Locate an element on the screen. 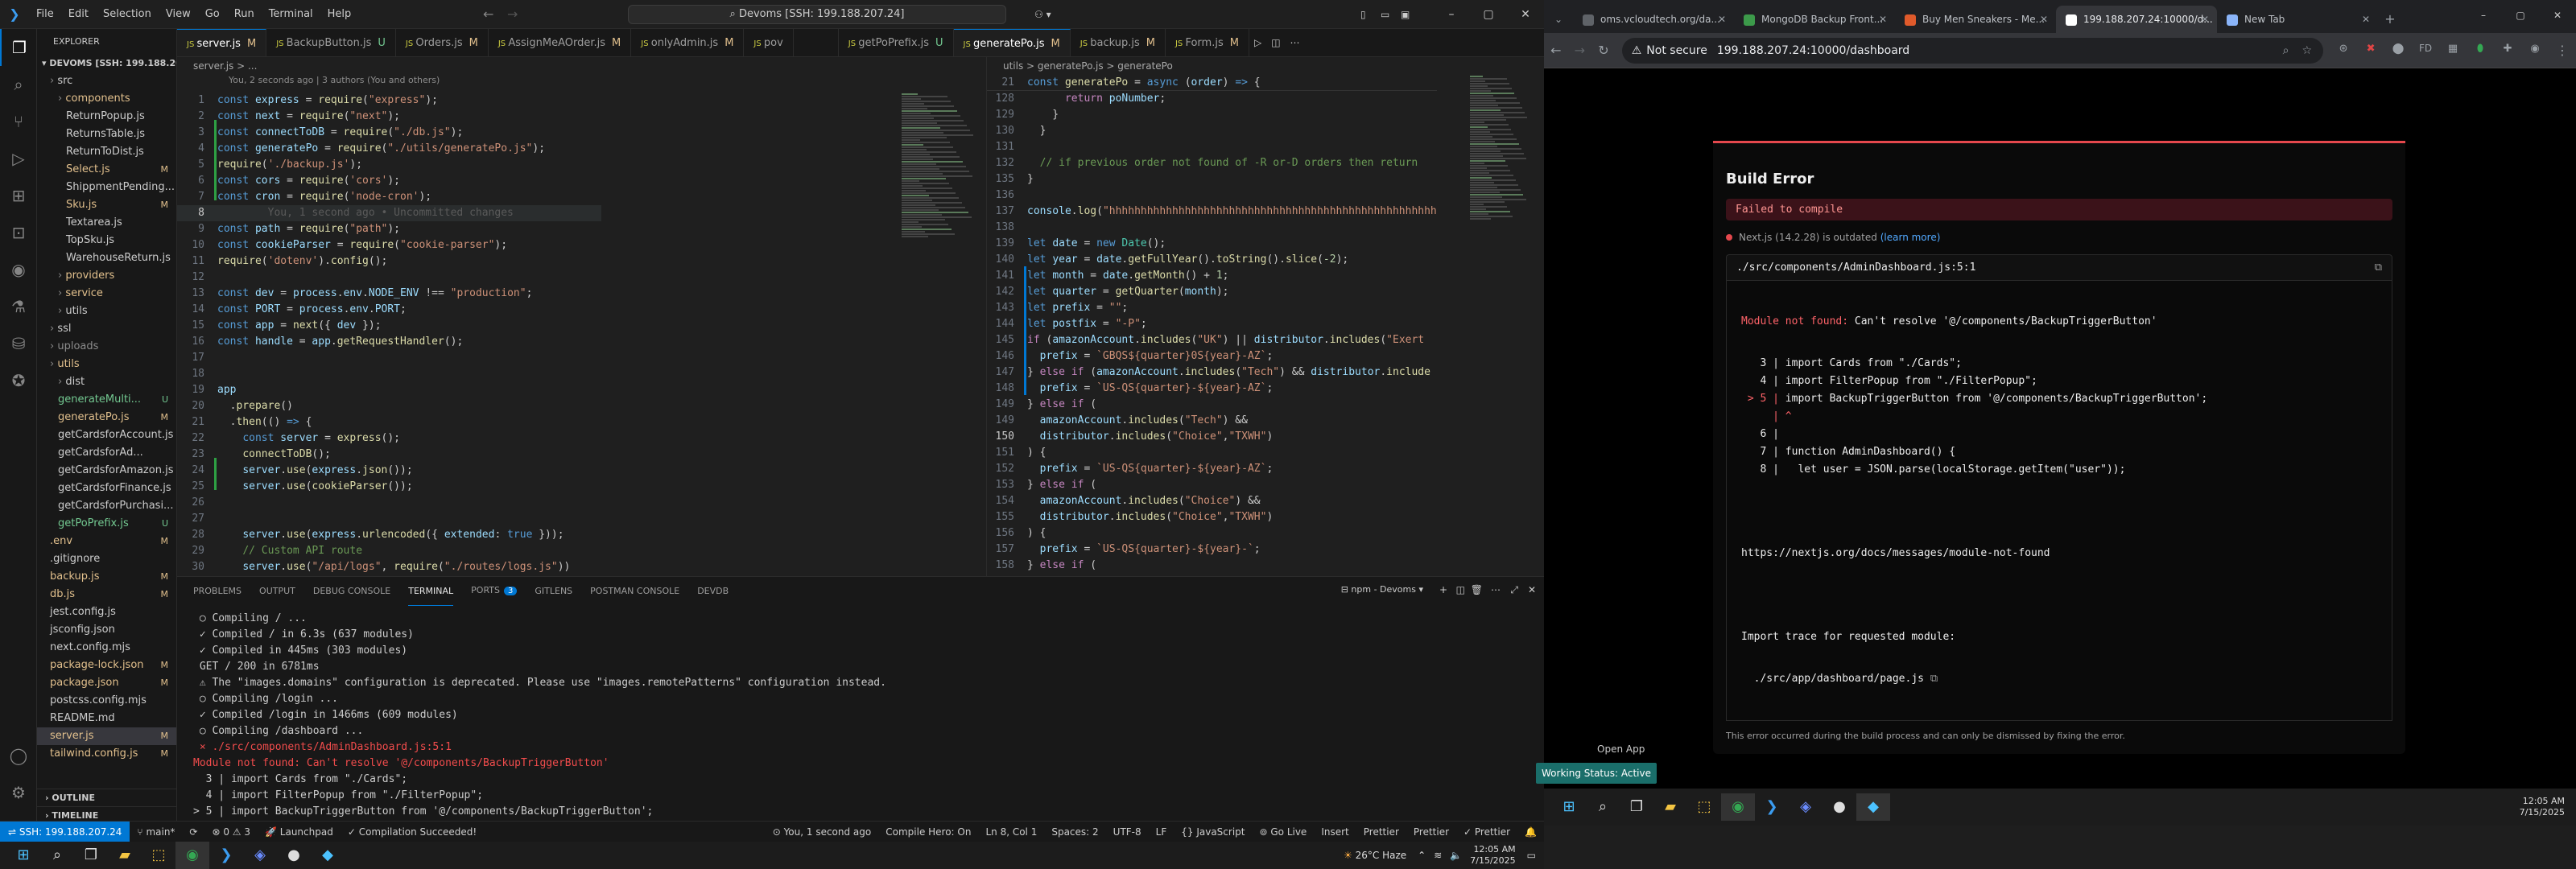 Image resolution: width=2576 pixels, height=869 pixels. panel-tab-ports: PORTS 3 is located at coordinates (494, 591).